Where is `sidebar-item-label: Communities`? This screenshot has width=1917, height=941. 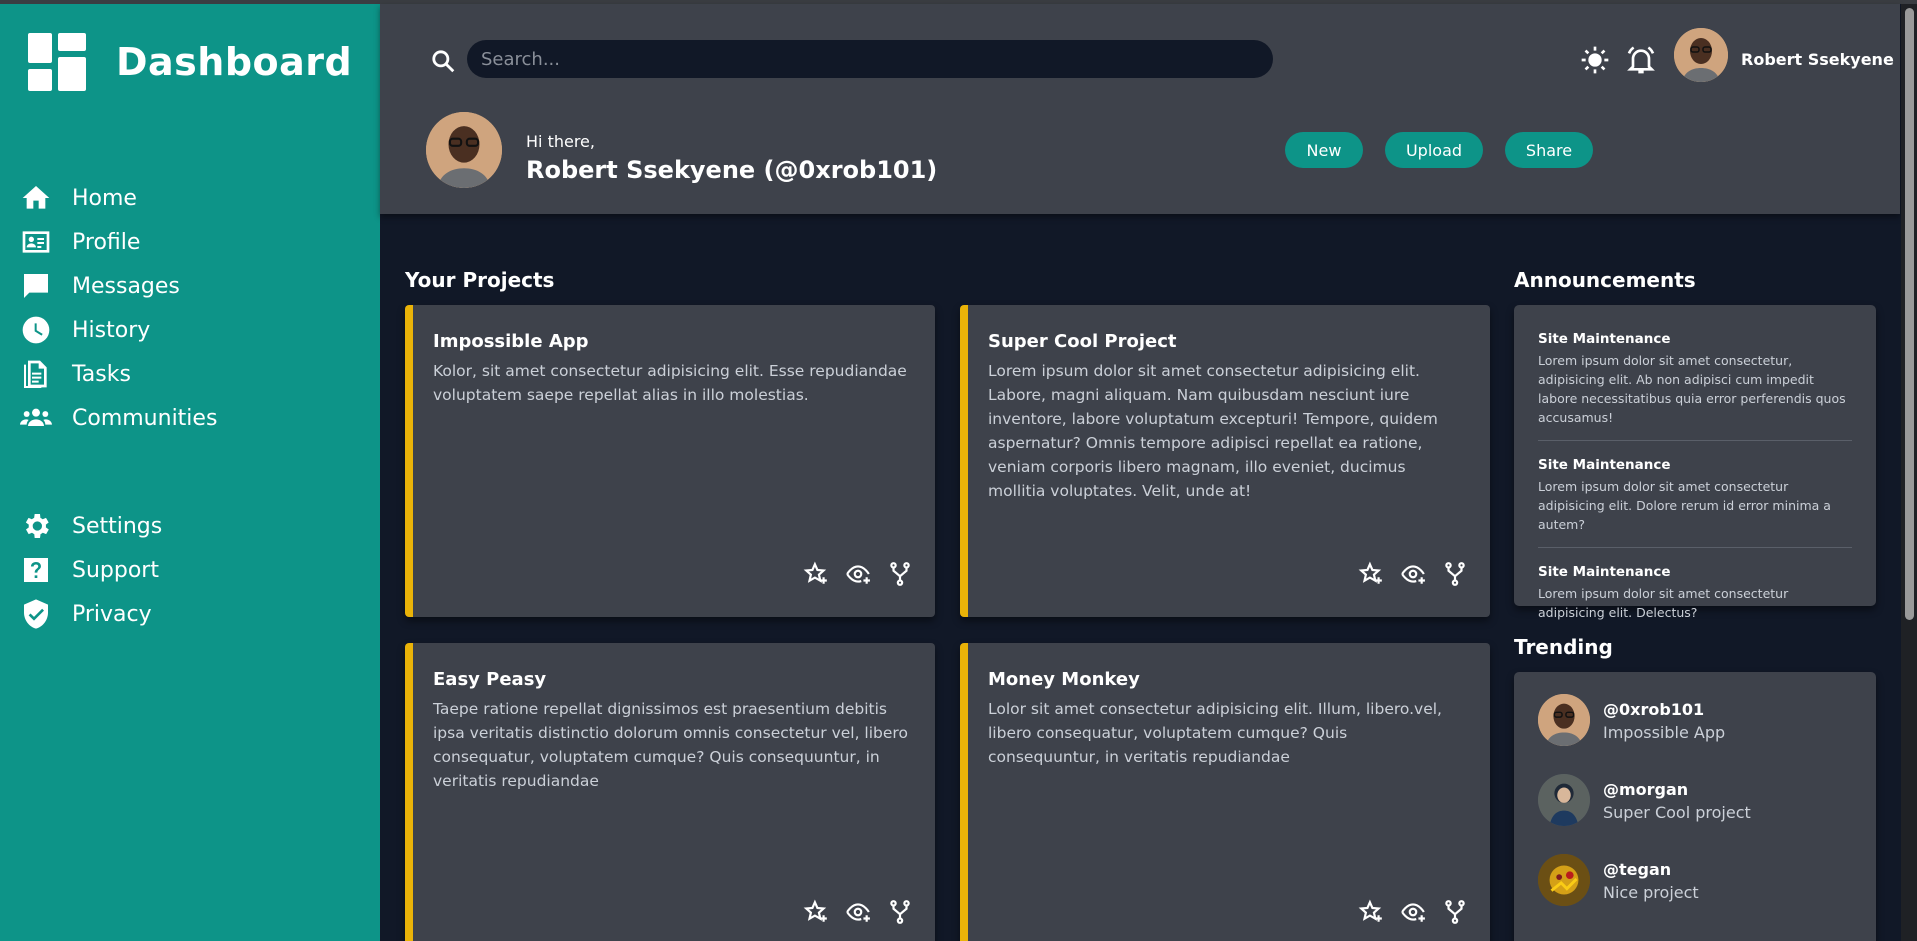
sidebar-item-label: Communities is located at coordinates (145, 418).